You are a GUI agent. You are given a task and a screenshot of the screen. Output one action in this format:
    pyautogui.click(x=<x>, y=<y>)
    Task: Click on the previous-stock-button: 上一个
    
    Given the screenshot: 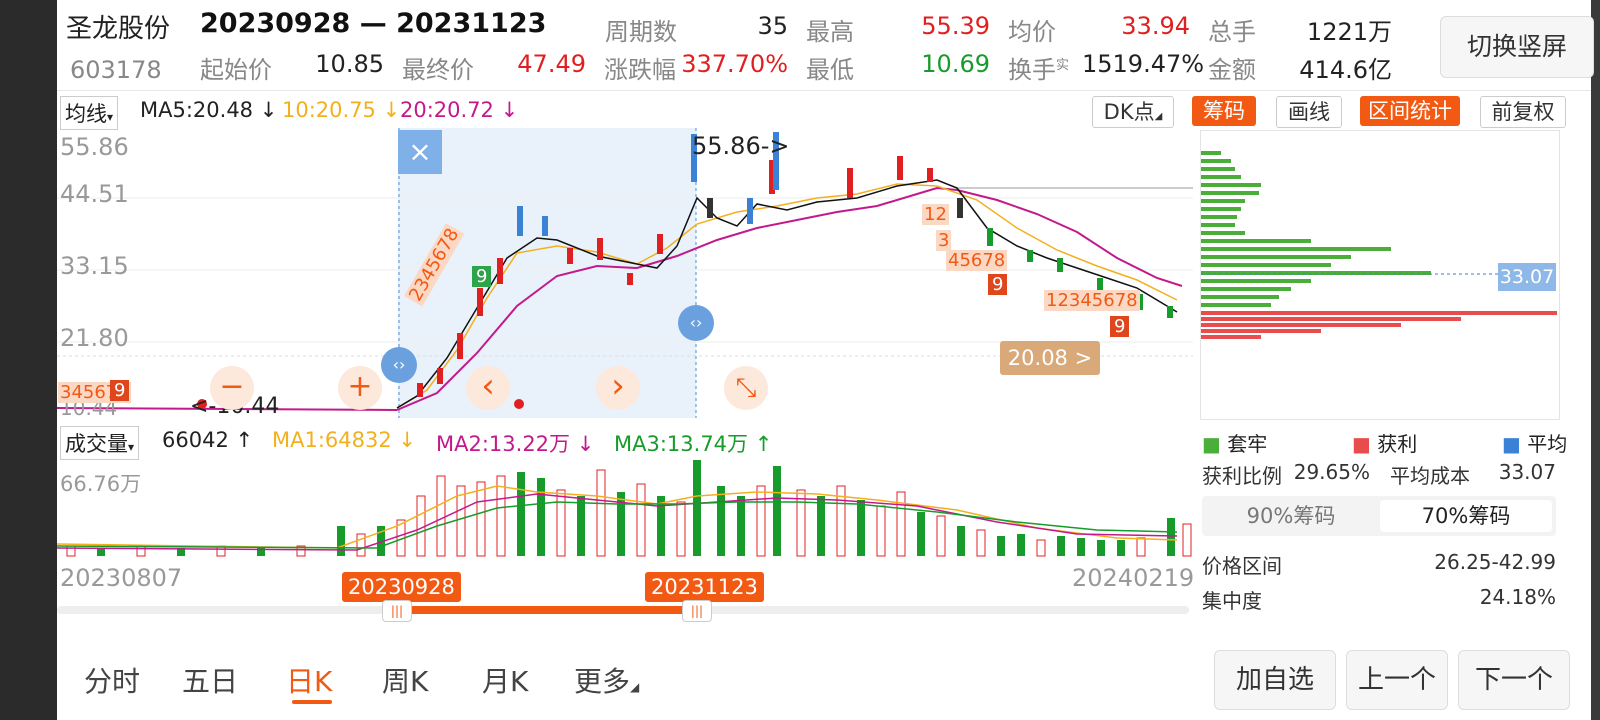 What is the action you would take?
    pyautogui.click(x=1397, y=680)
    